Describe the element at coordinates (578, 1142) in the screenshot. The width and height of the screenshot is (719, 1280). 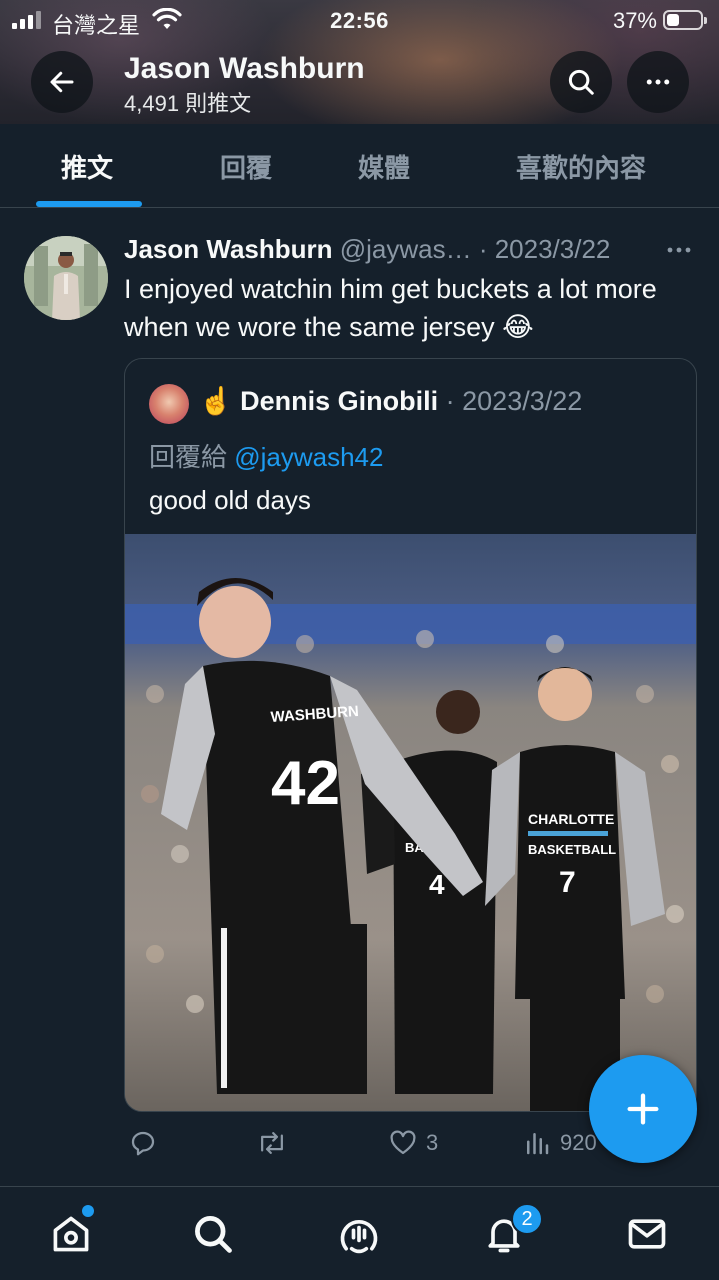
I see `views-count: 920` at that location.